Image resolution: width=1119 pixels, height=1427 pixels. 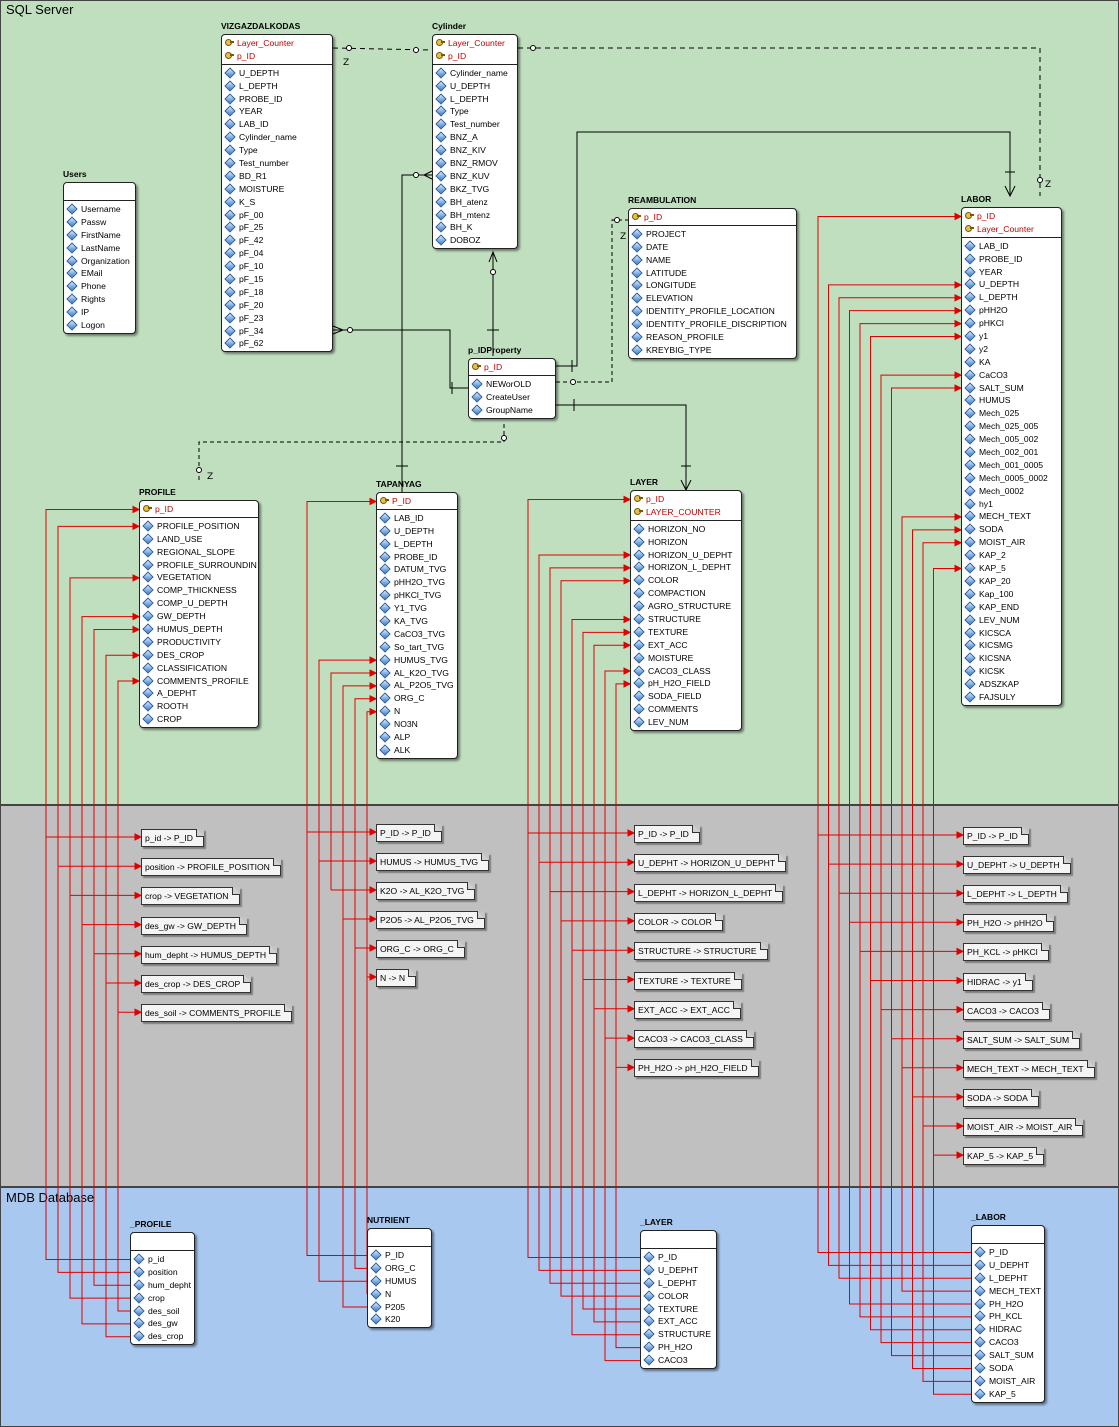 What do you see at coordinates (99, 222) in the screenshot?
I see `table-column: Passw` at bounding box center [99, 222].